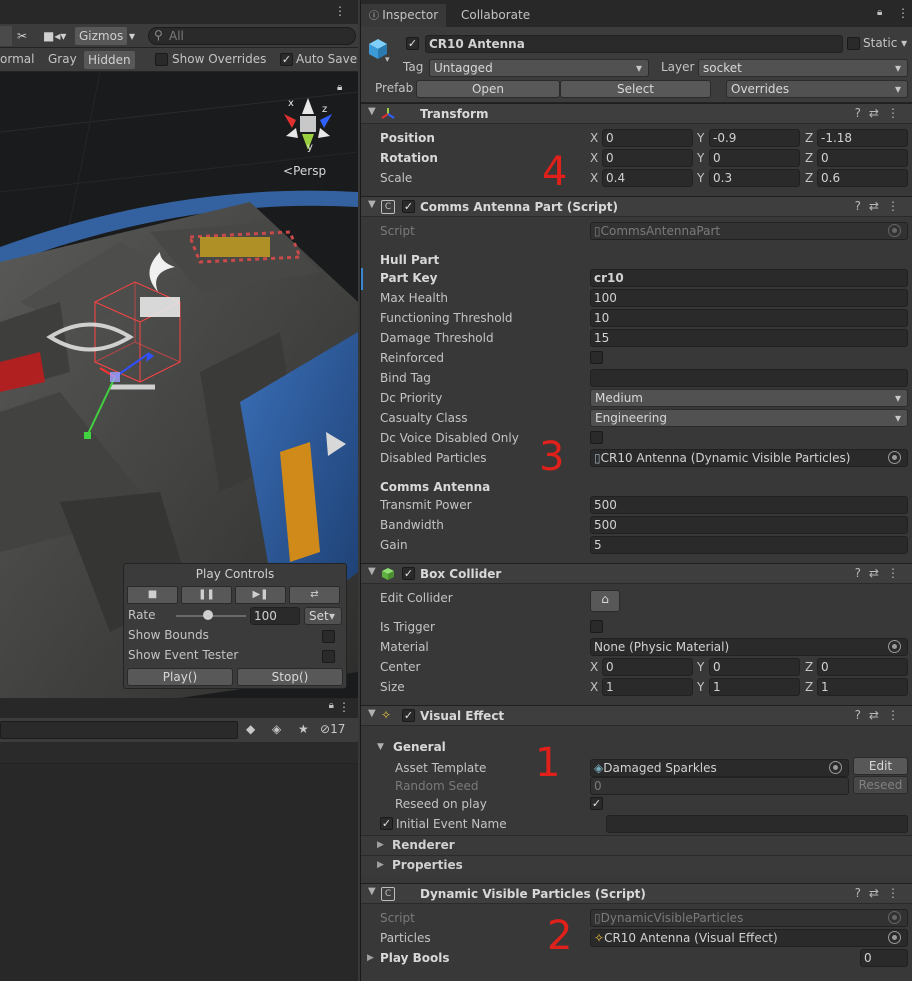 The width and height of the screenshot is (912, 981). Describe the element at coordinates (749, 278) in the screenshot. I see `part-key-field: cr10` at that location.